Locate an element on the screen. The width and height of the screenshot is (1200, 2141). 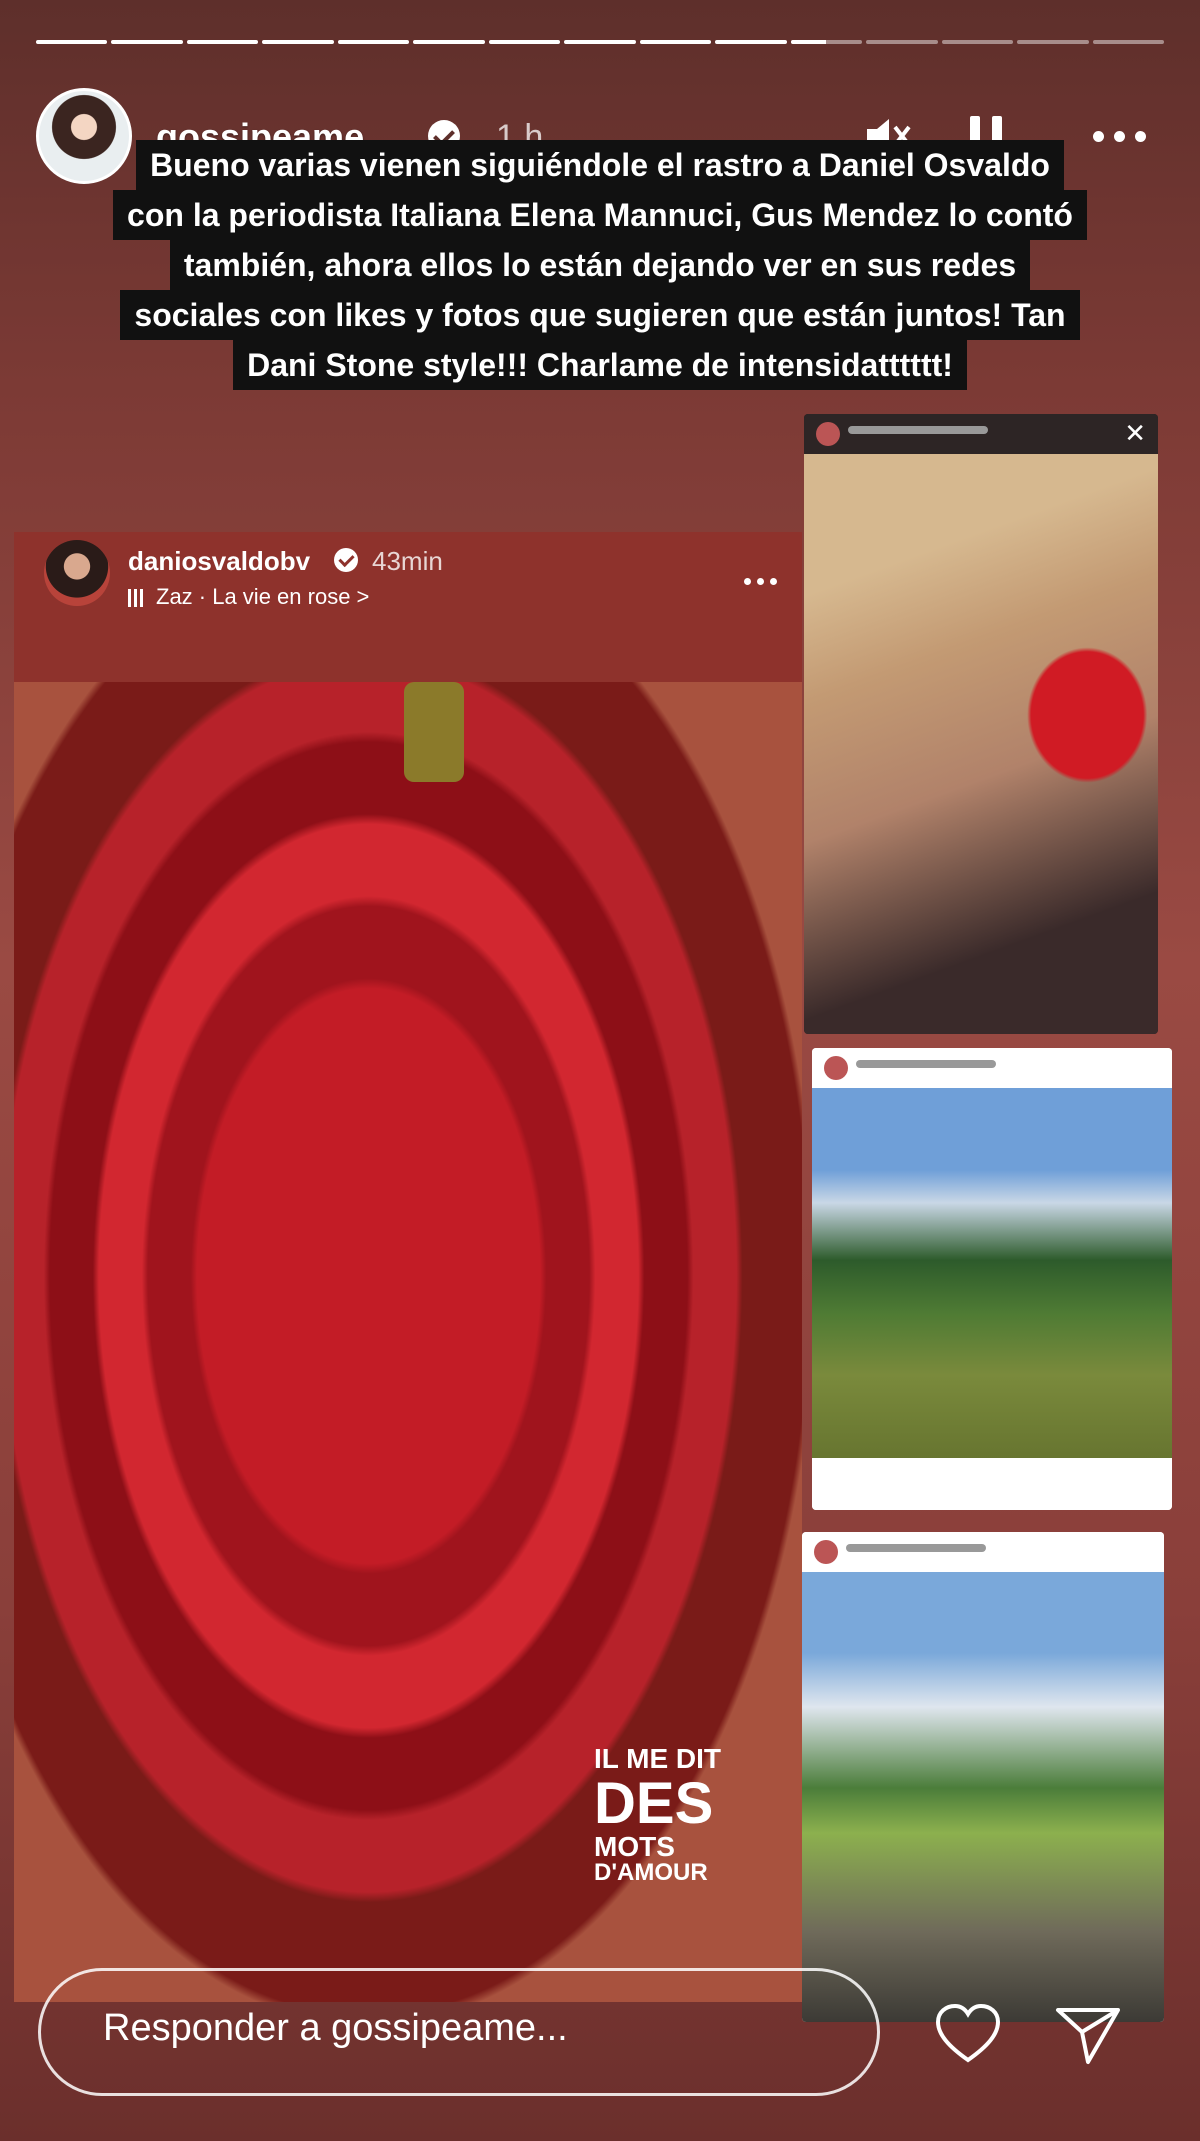
music-label: Zaz · La vie en rose > is located at coordinates (263, 596).